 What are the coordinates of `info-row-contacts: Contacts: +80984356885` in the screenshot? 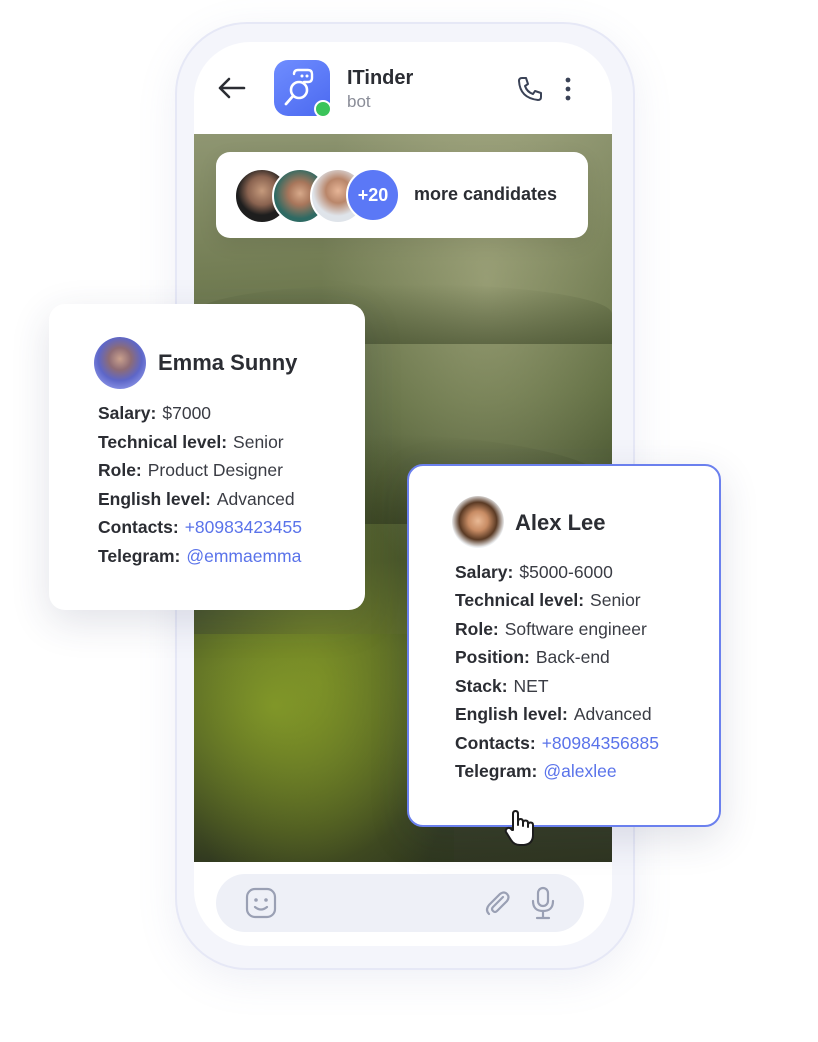 It's located at (557, 743).